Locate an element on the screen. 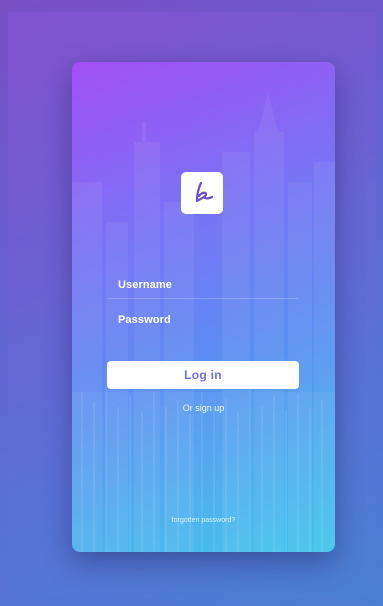 Image resolution: width=383 pixels, height=606 pixels. login-button: Log in is located at coordinates (203, 375).